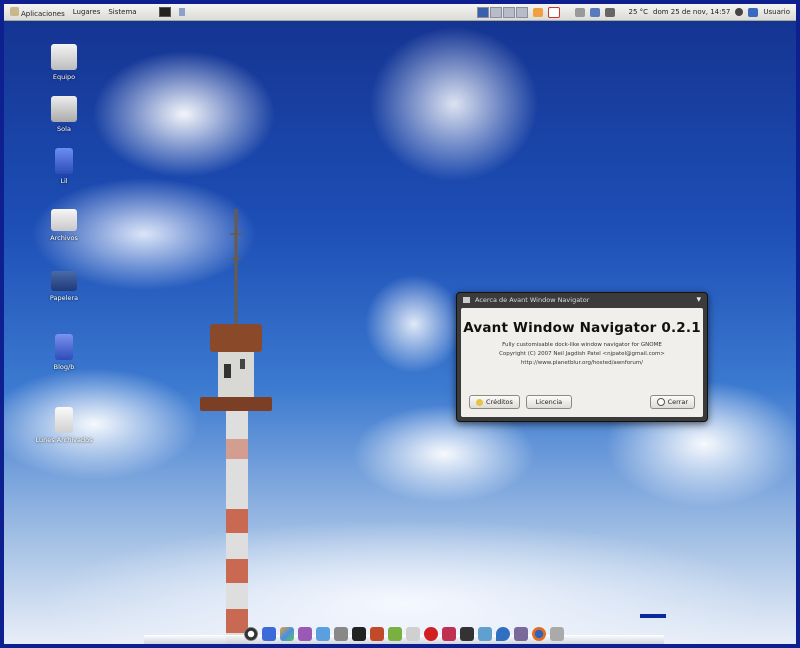 The image size is (800, 648). What do you see at coordinates (377, 634) in the screenshot?
I see `bird-icon` at bounding box center [377, 634].